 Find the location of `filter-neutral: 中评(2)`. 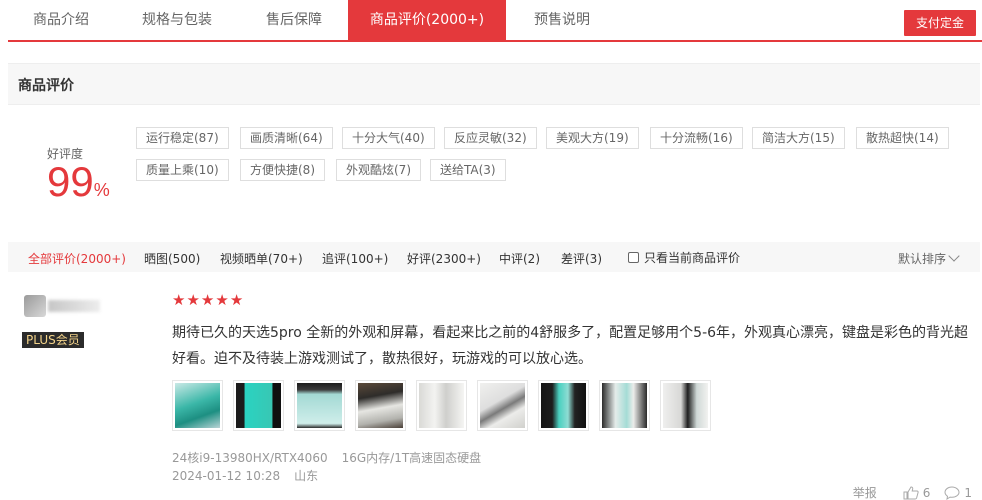

filter-neutral: 中评(2) is located at coordinates (519, 258).